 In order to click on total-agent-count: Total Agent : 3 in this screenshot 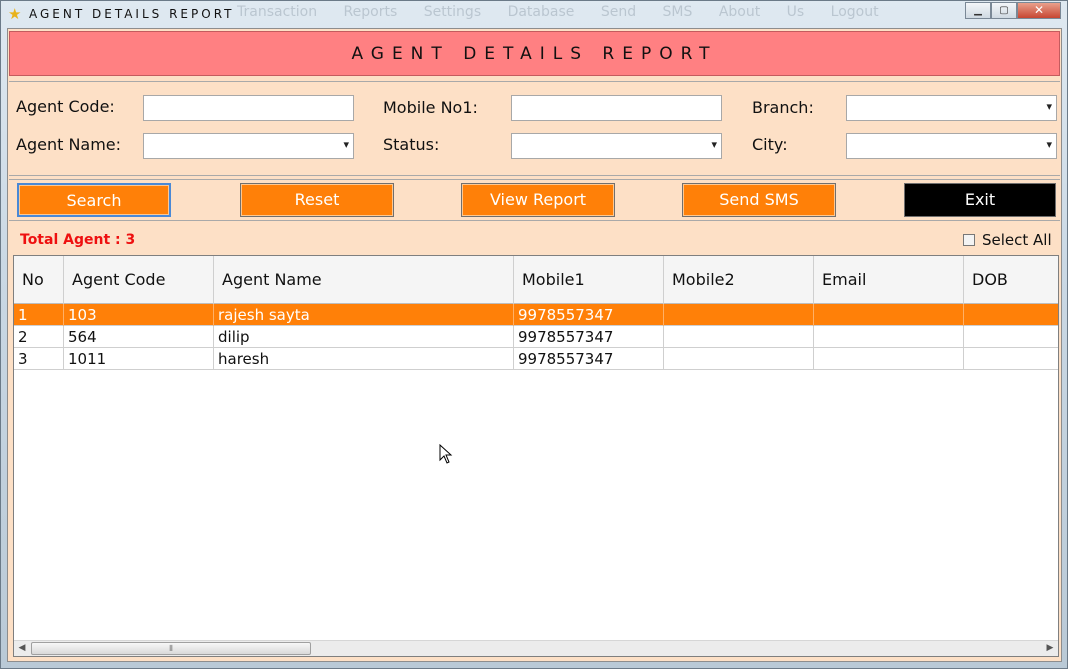, I will do `click(78, 240)`.